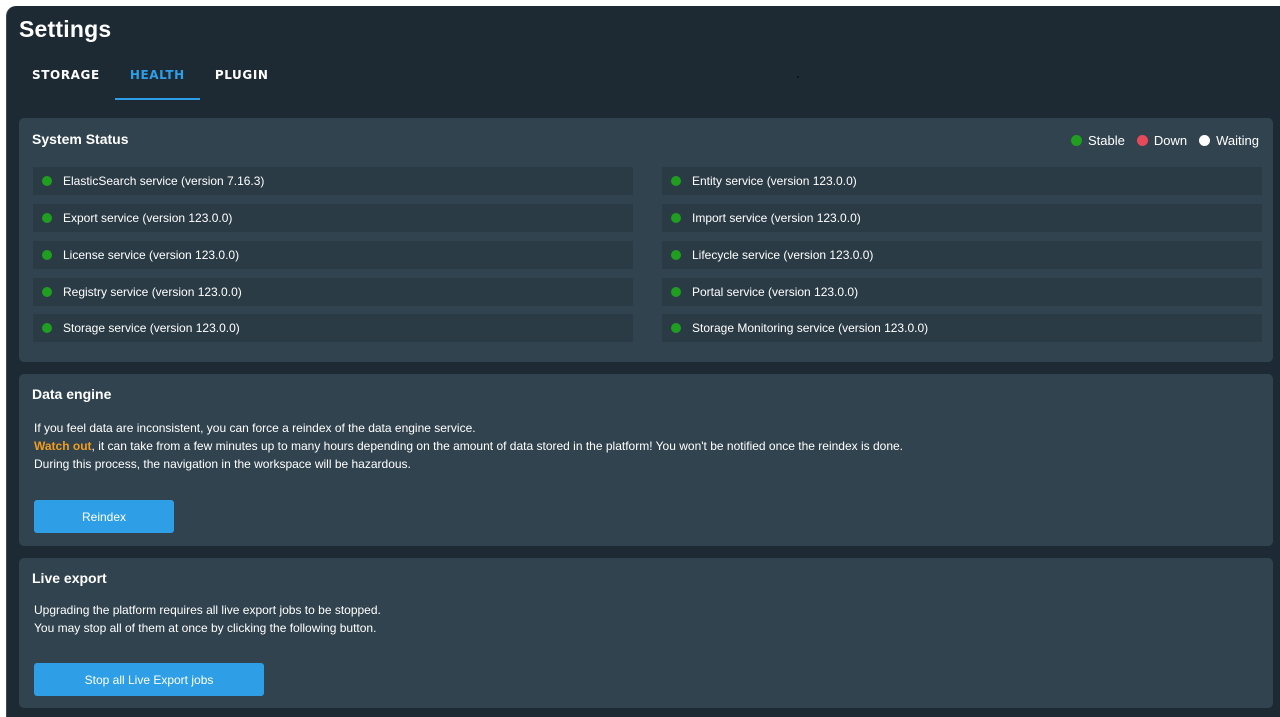 This screenshot has width=1280, height=717. Describe the element at coordinates (242, 80) in the screenshot. I see `tab-plugin: PLUGIN` at that location.